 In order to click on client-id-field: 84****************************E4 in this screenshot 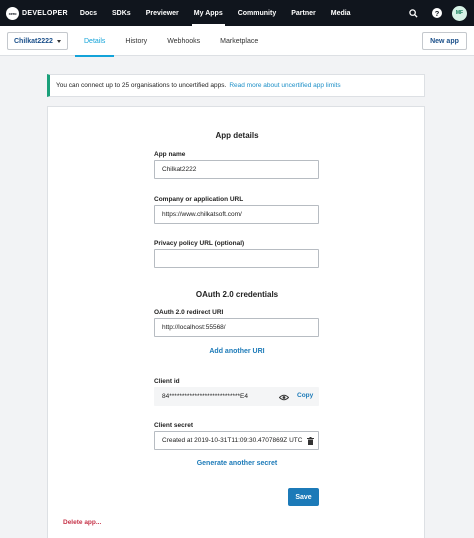, I will do `click(236, 396)`.